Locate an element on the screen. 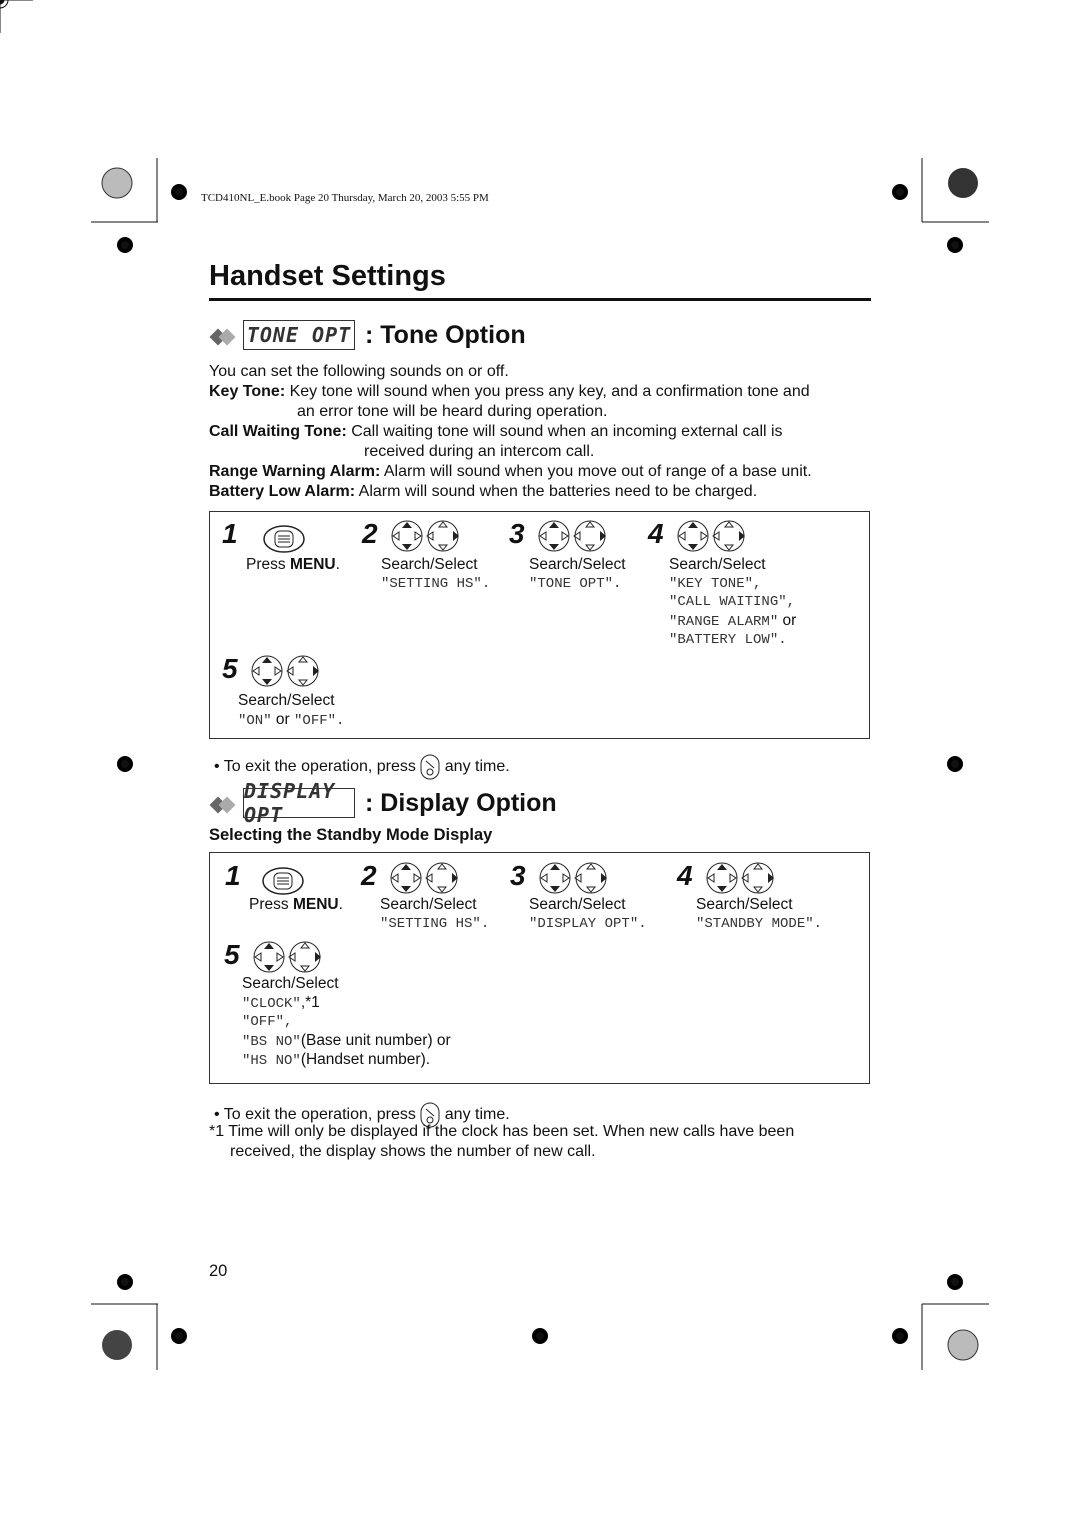  lcd-display: DISPLAY OPT is located at coordinates (299, 803).